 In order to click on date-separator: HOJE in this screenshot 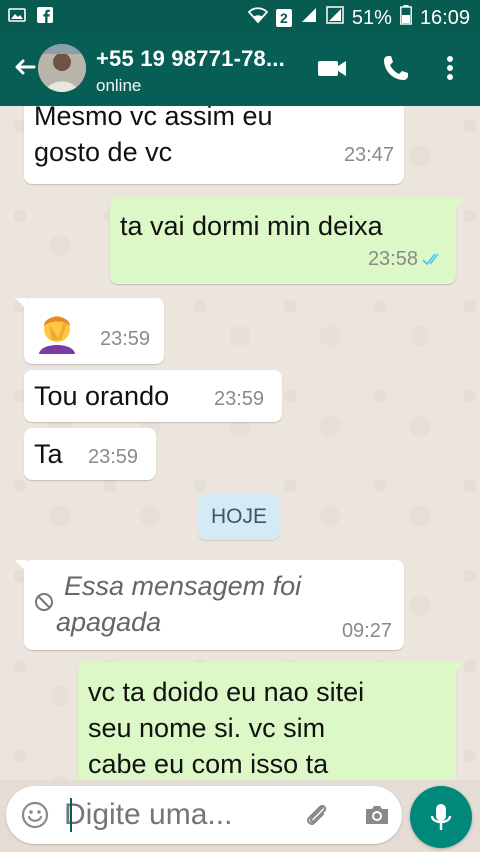, I will do `click(239, 517)`.